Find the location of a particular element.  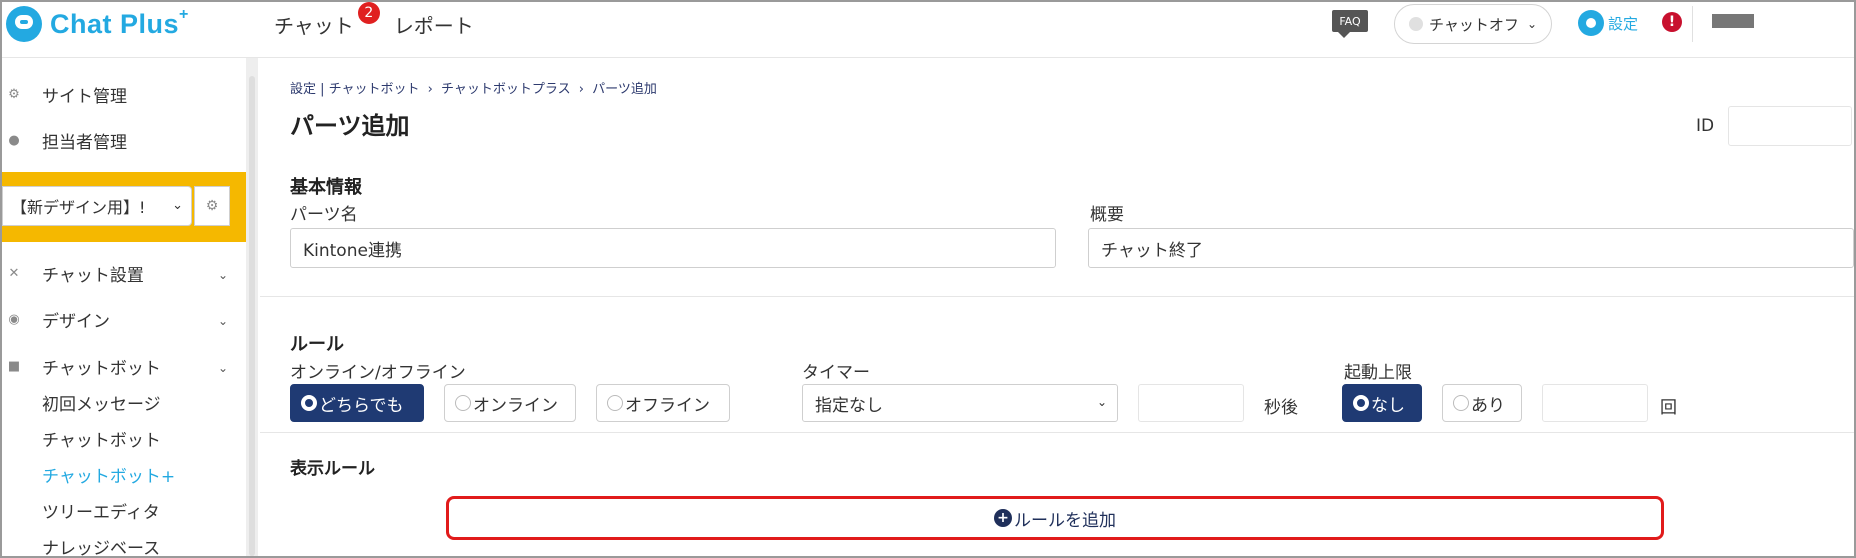

sidebar-item-label: チャット設置 is located at coordinates (93, 276).